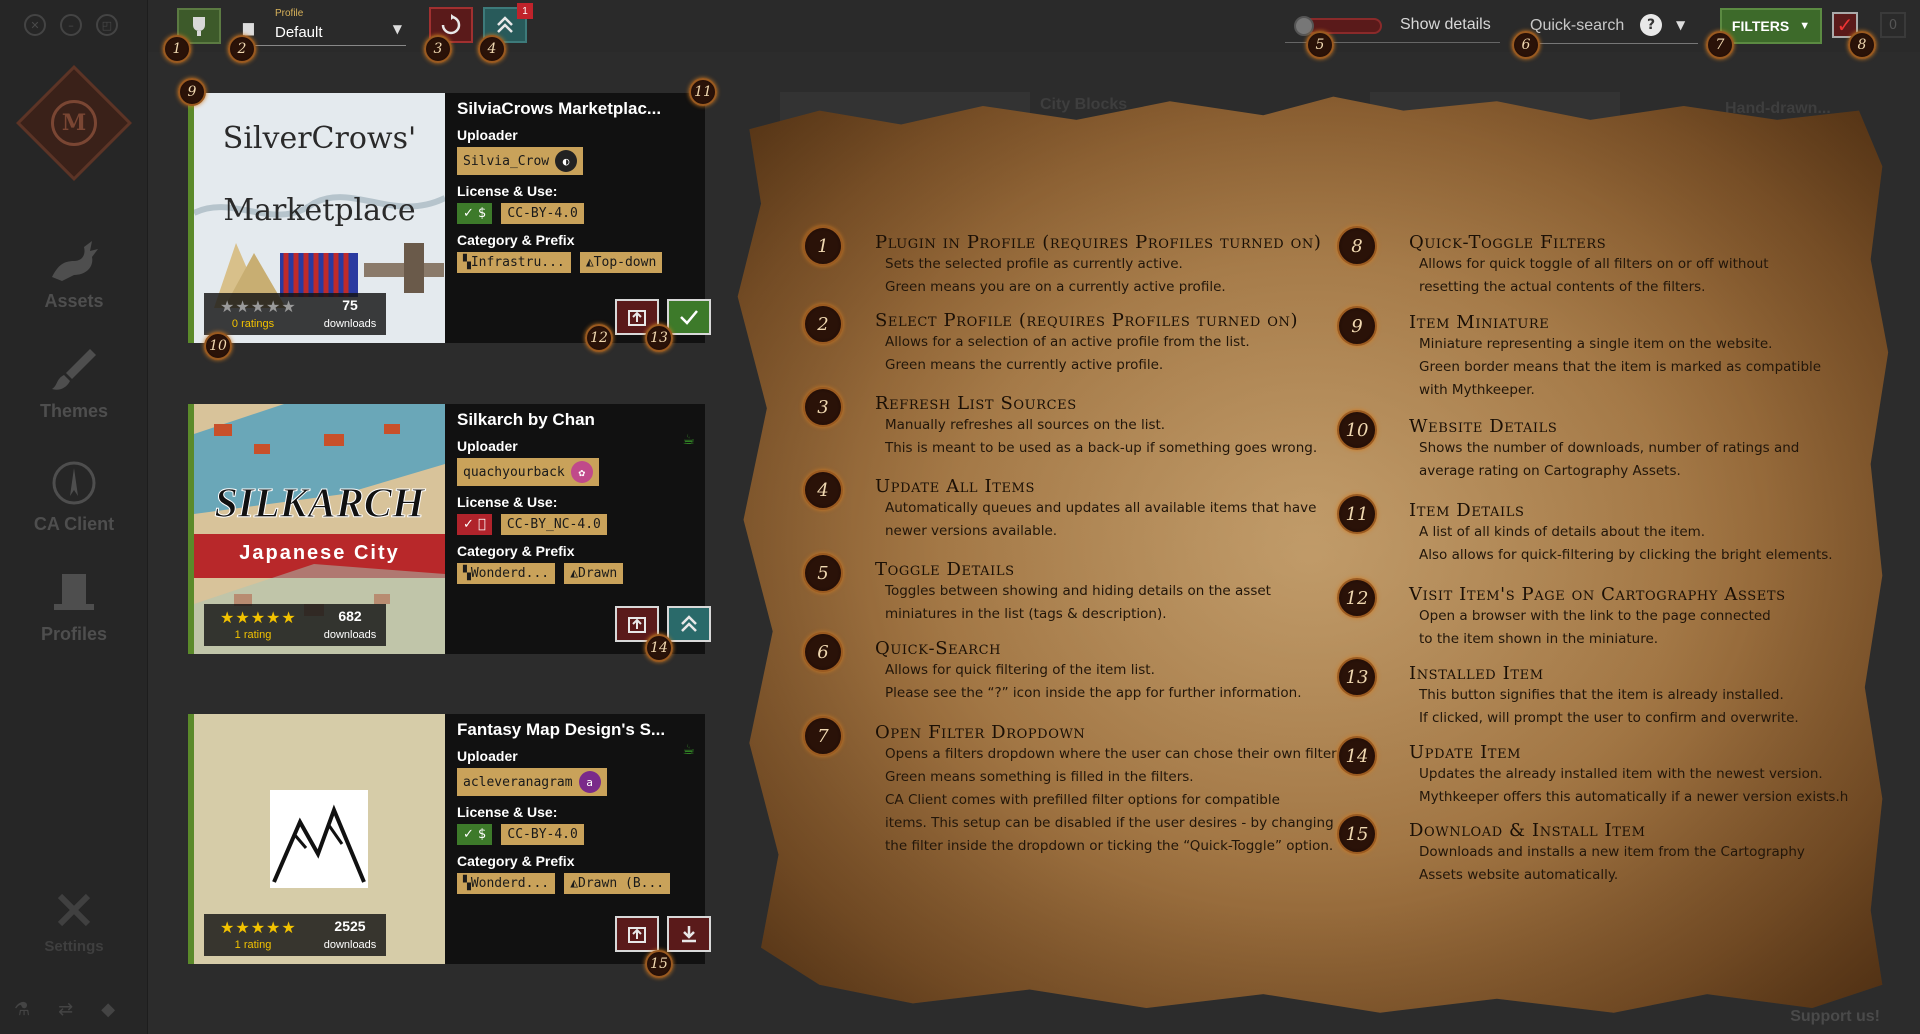 This screenshot has width=1920, height=1034. I want to click on swap-icon: ⇄, so click(65, 1009).